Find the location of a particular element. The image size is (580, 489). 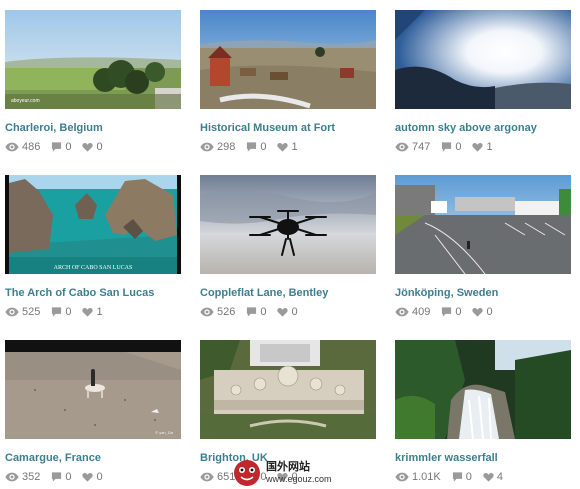

video-title: Charleroi, Belgium is located at coordinates (93, 128).